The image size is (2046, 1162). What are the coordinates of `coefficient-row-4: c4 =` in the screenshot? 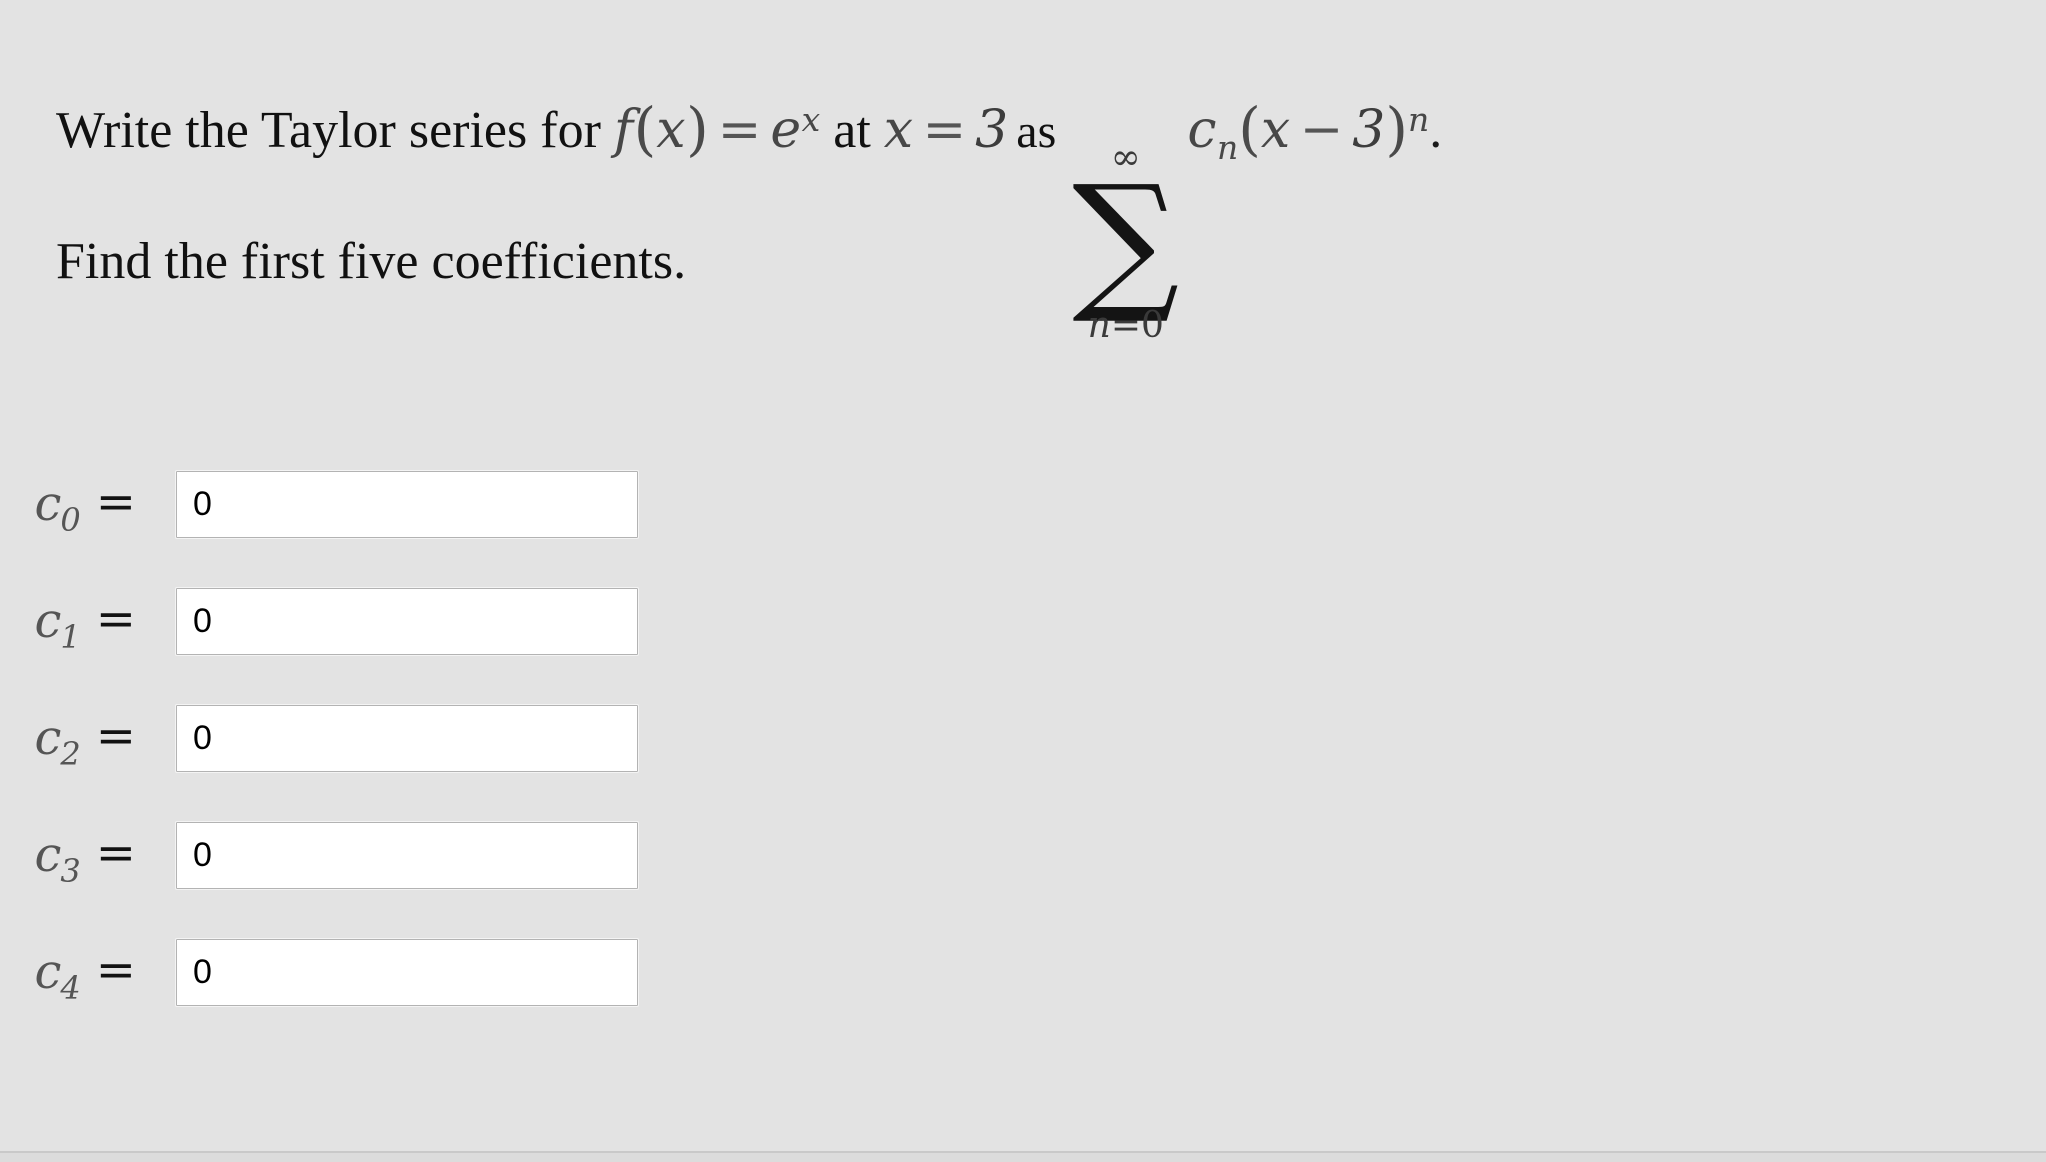 It's located at (319, 972).